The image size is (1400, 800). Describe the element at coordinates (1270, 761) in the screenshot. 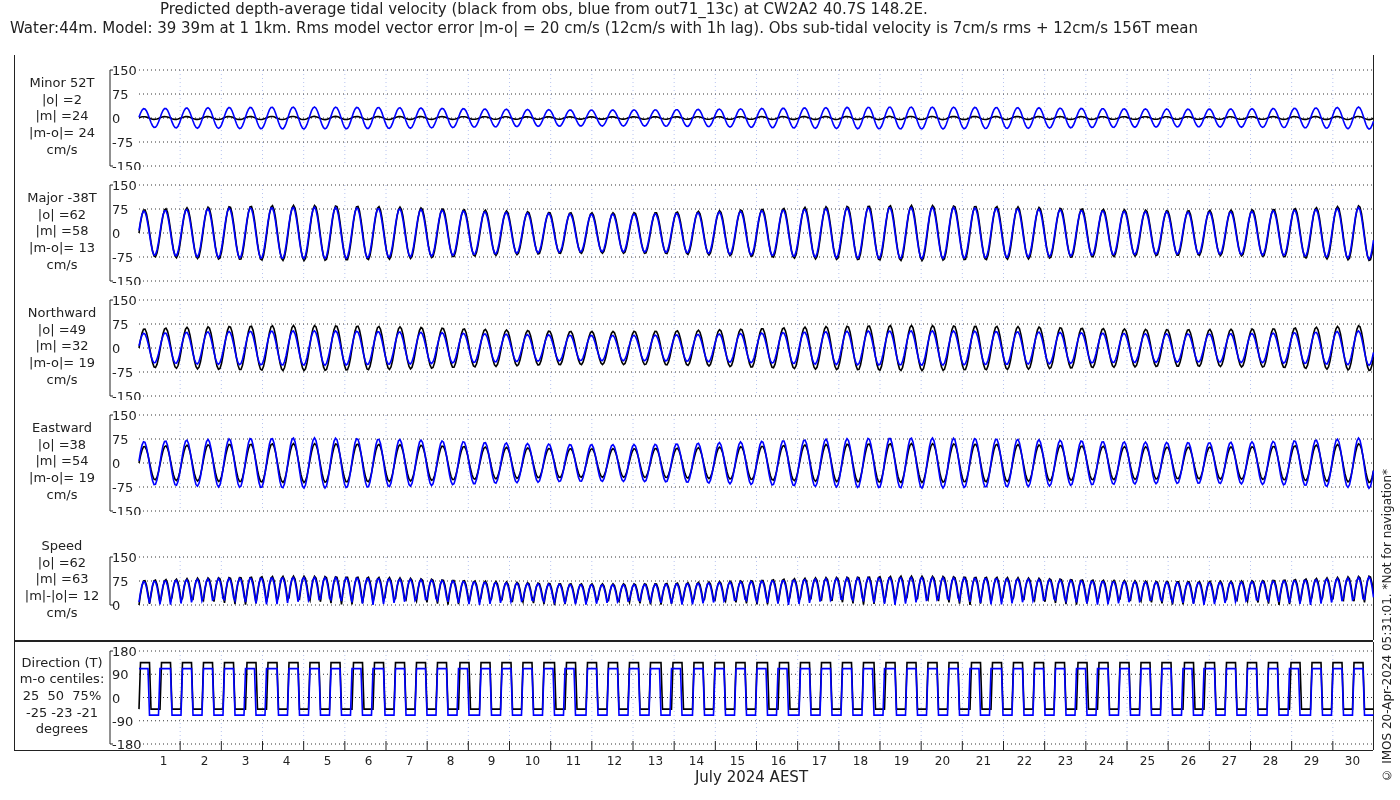

I see `x-axis-tick-label: 28` at that location.